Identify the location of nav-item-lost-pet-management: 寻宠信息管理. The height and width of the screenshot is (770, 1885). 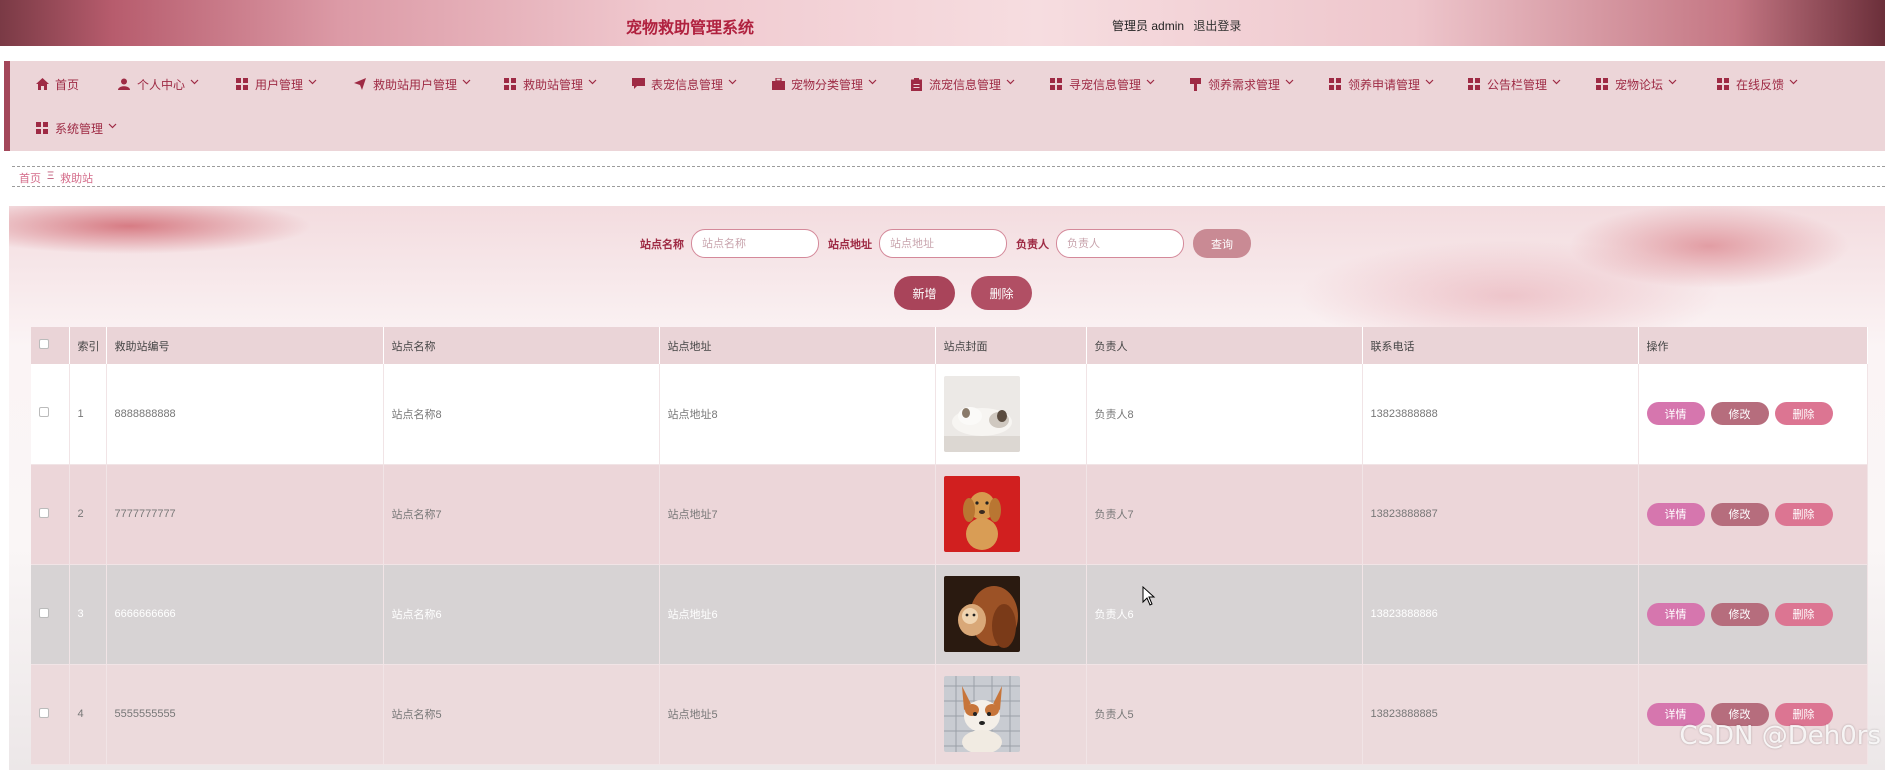
(1102, 84).